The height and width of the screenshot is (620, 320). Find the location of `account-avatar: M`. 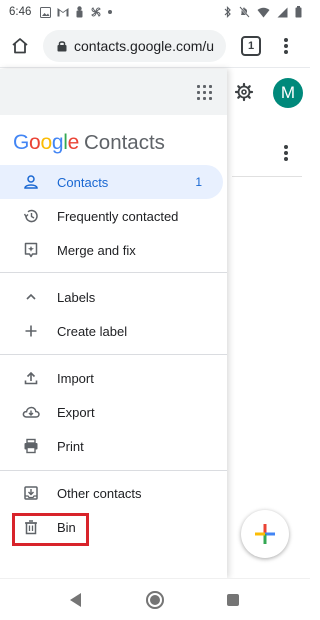

account-avatar: M is located at coordinates (288, 93).